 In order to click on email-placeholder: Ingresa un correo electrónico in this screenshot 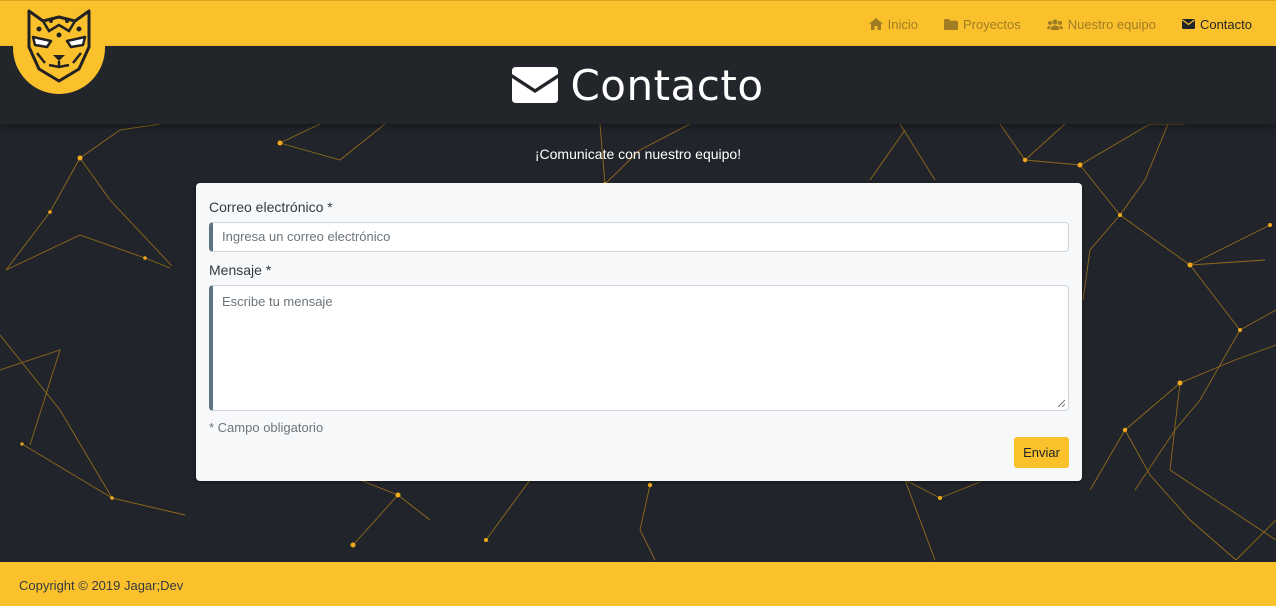, I will do `click(306, 236)`.